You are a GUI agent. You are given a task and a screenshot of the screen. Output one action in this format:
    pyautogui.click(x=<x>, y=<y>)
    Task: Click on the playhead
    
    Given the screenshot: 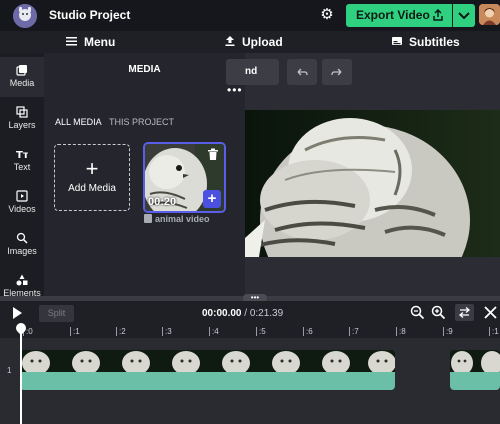 What is the action you would take?
    pyautogui.click(x=21, y=374)
    